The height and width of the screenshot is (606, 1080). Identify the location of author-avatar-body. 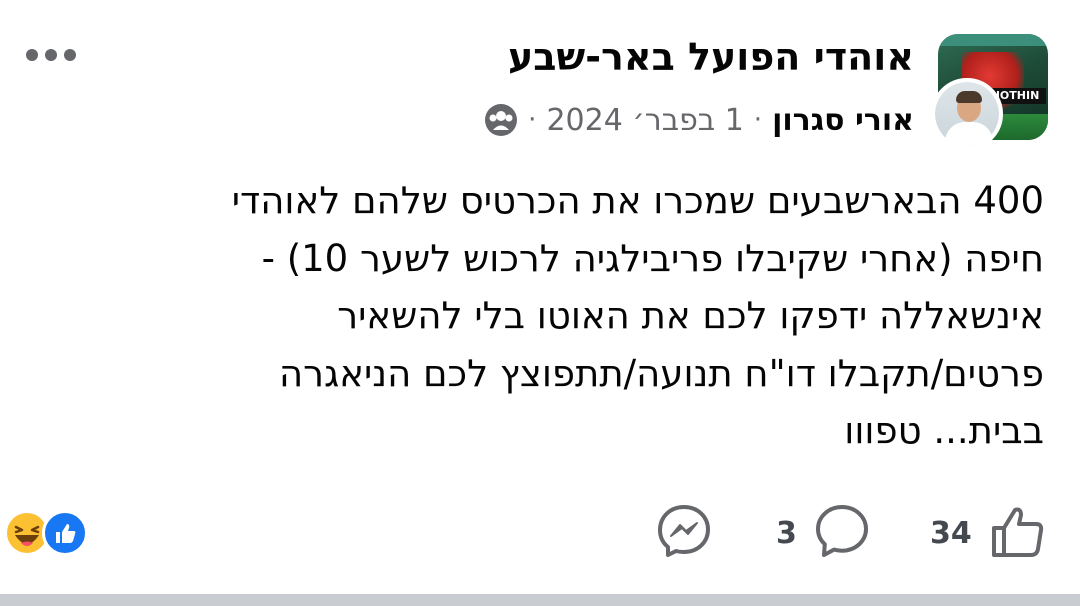
(969, 134).